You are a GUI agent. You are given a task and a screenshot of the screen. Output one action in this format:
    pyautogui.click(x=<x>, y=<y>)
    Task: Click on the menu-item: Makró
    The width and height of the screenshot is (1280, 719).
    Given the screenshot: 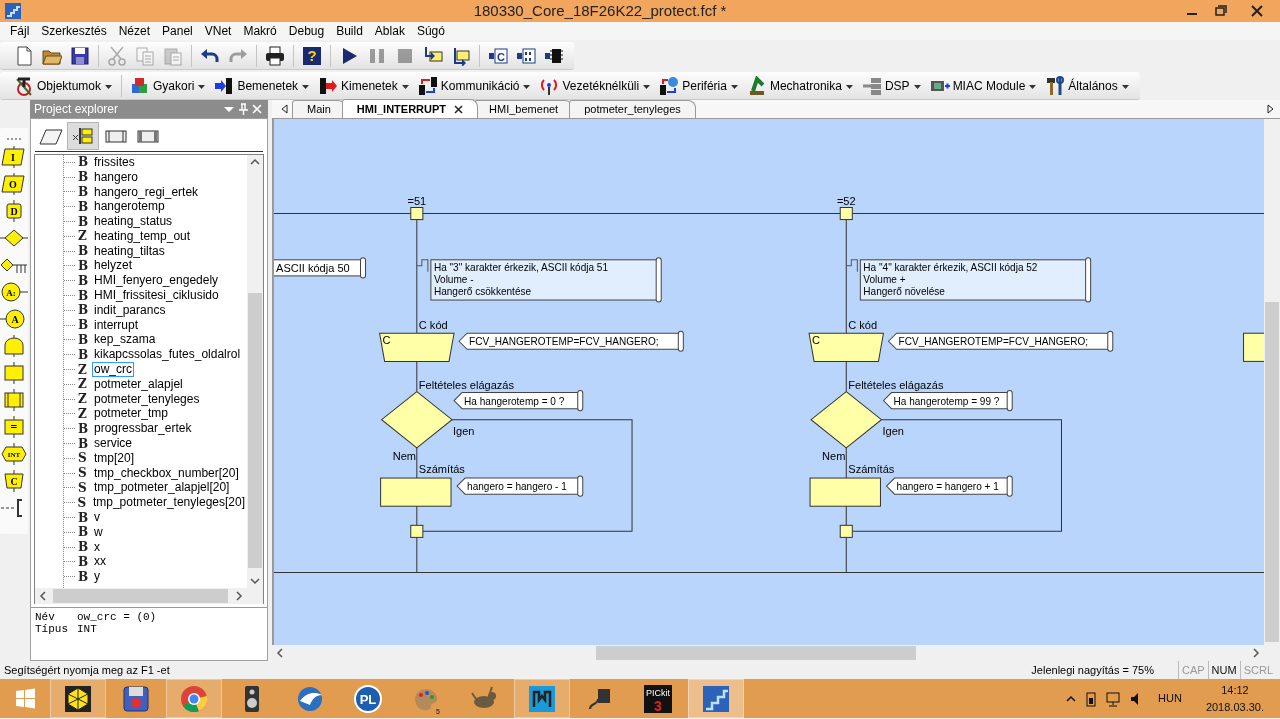 What is the action you would take?
    pyautogui.click(x=260, y=31)
    